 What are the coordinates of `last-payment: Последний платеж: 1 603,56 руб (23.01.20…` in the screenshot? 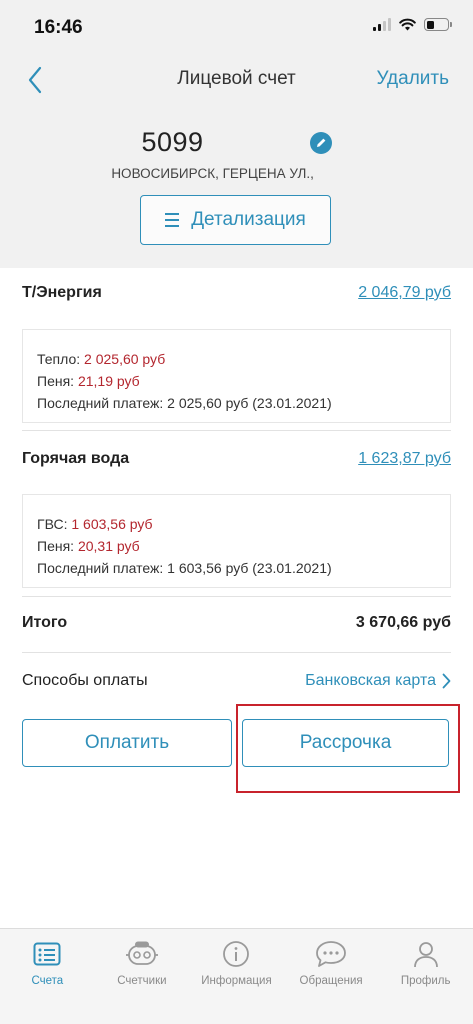 It's located at (184, 568).